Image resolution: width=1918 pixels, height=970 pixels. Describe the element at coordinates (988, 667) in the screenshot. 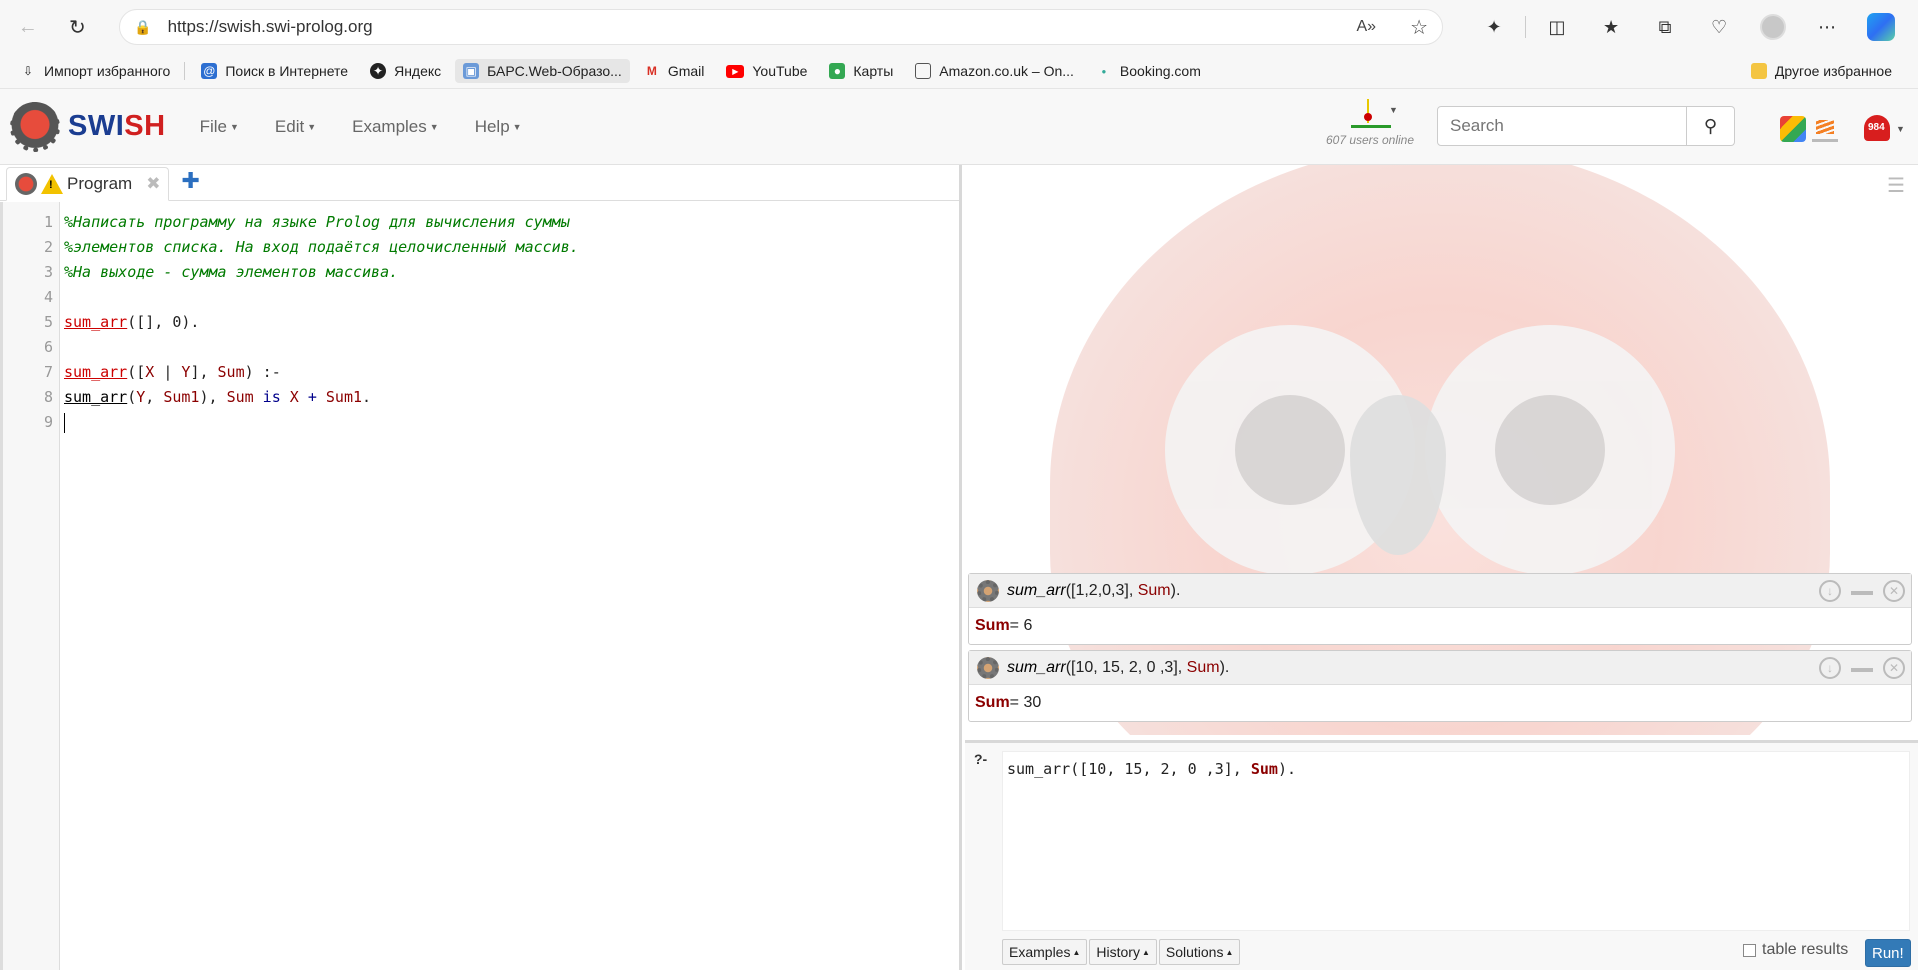

I see `swish-gear-icon` at that location.